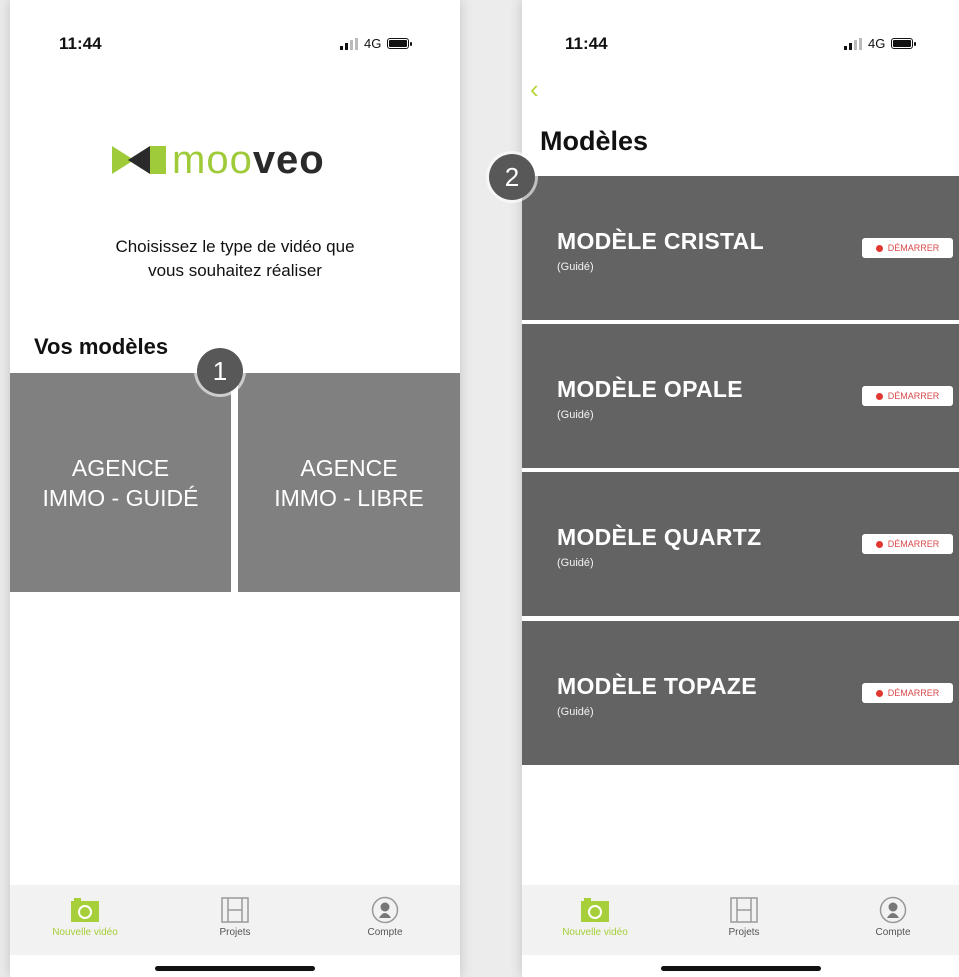  I want to click on model-name: MODÈLE QUARTZ, so click(659, 537).